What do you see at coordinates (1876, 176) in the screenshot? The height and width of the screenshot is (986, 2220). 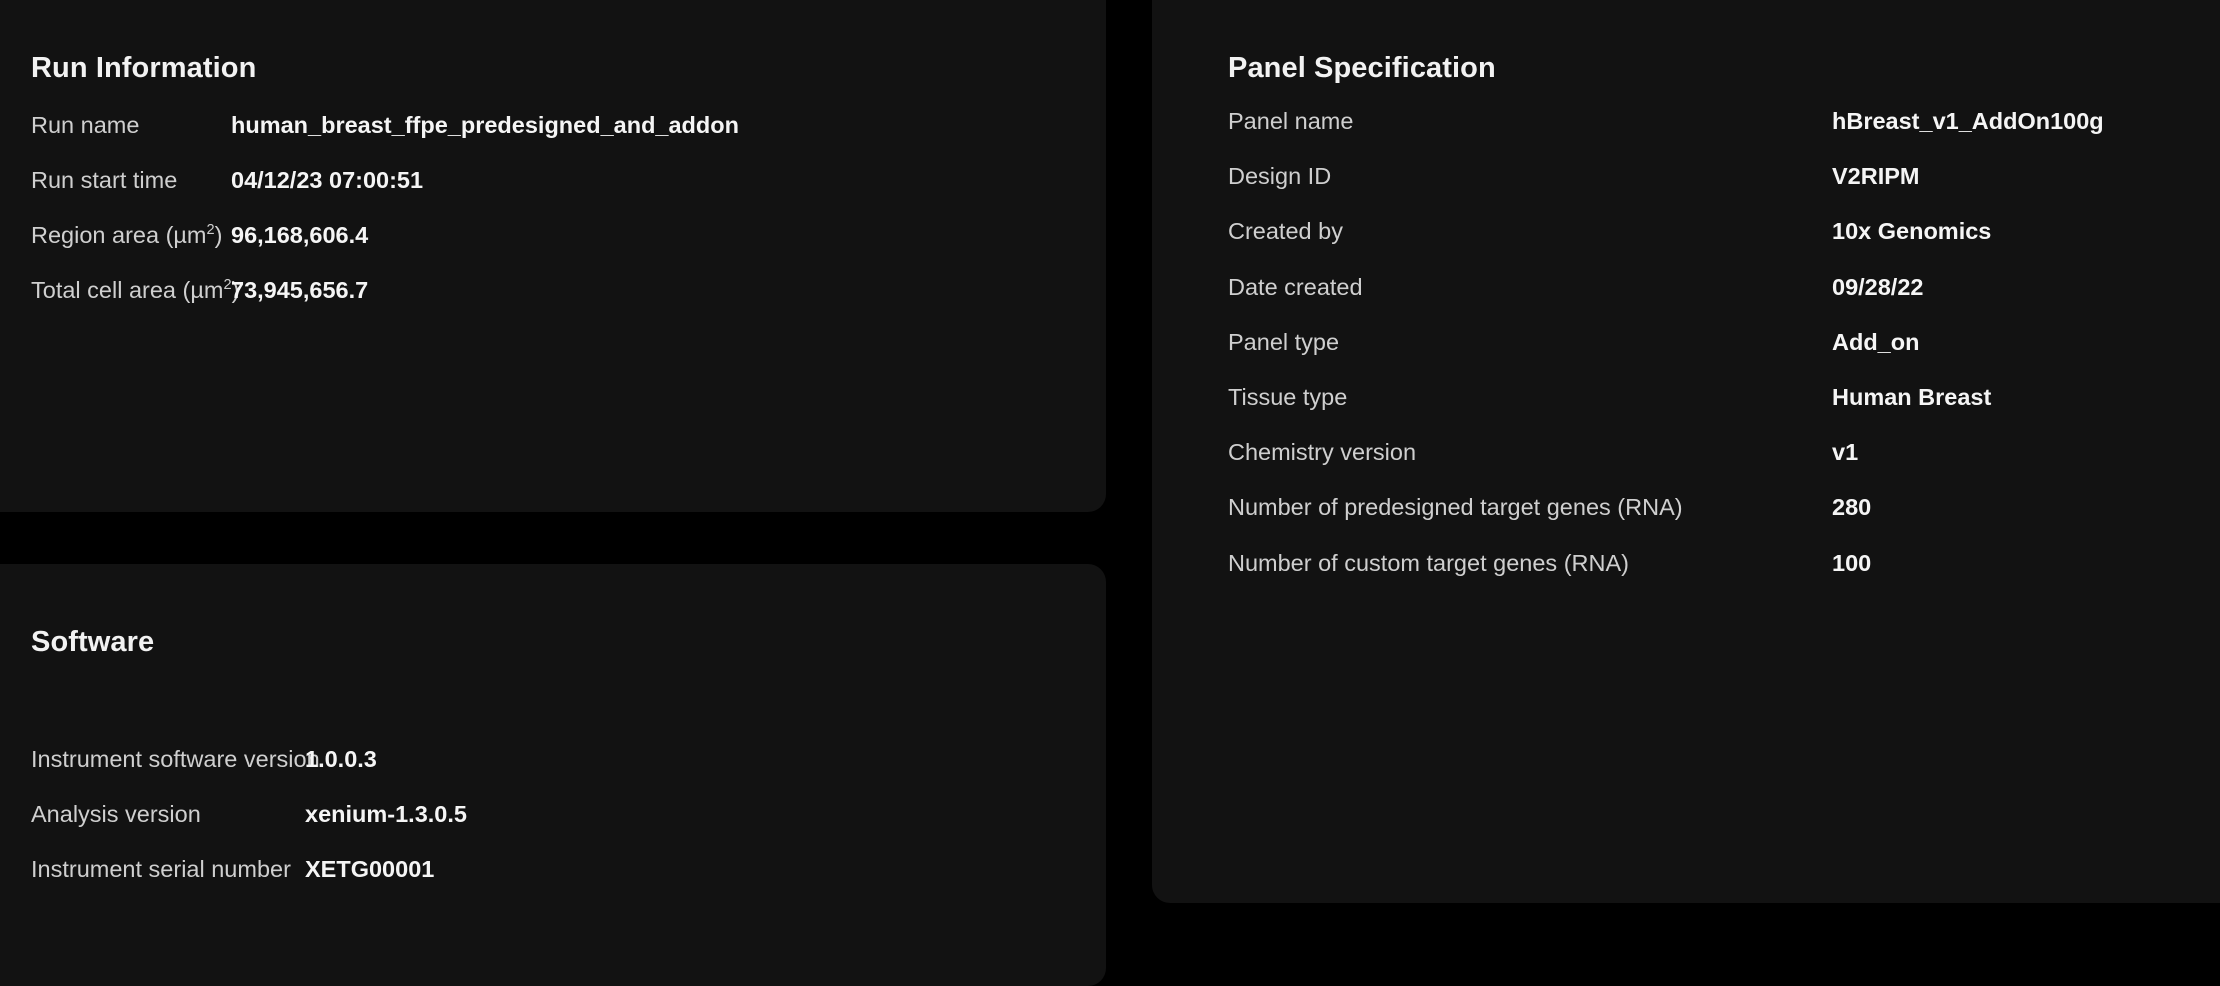 I see `metric-value: V2RIPM` at bounding box center [1876, 176].